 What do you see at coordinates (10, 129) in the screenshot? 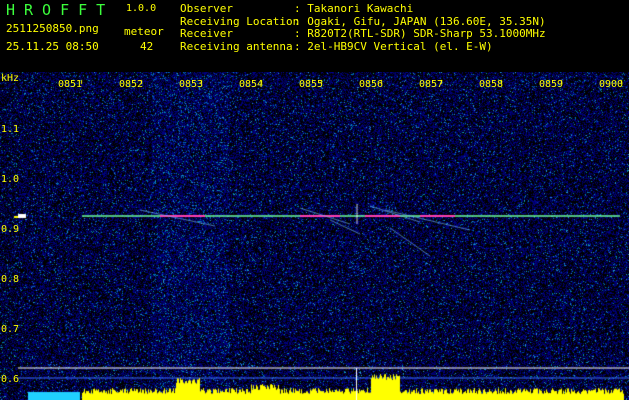
I see `y-tick-label: 1.1` at bounding box center [10, 129].